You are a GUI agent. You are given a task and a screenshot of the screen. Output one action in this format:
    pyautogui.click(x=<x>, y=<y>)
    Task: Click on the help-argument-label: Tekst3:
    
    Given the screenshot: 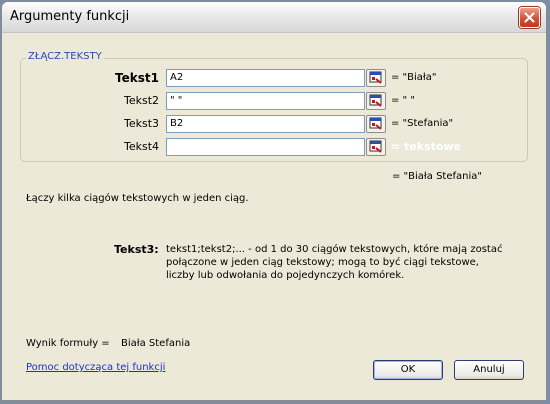 What is the action you would take?
    pyautogui.click(x=136, y=249)
    